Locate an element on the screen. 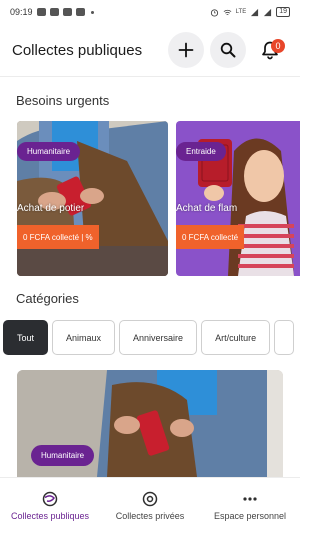  urgent-card: Entraide Achat de flam 0 FCFA collecté is located at coordinates (238, 198).